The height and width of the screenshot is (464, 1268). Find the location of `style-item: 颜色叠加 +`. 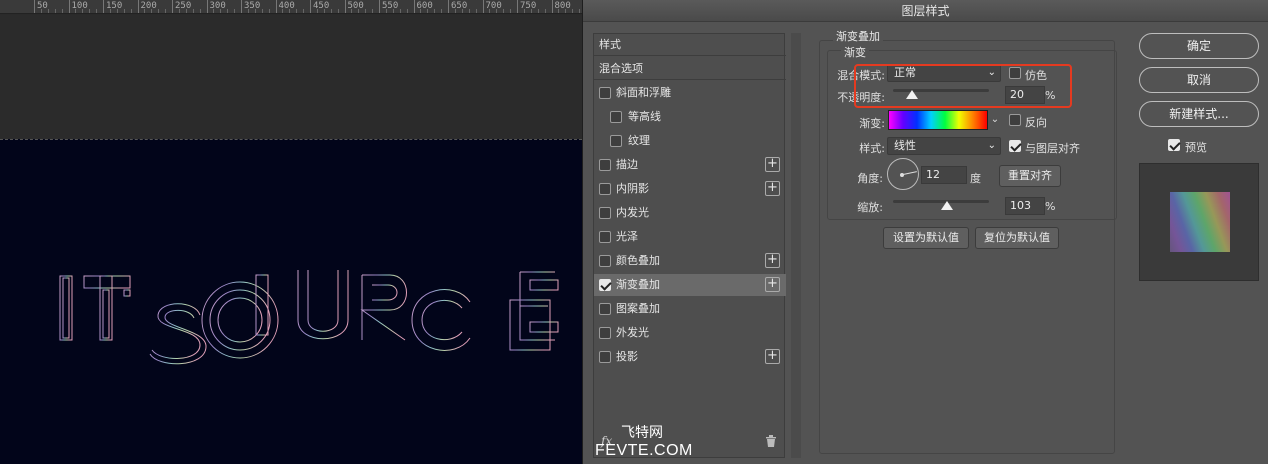

style-item: 颜色叠加 + is located at coordinates (690, 261).